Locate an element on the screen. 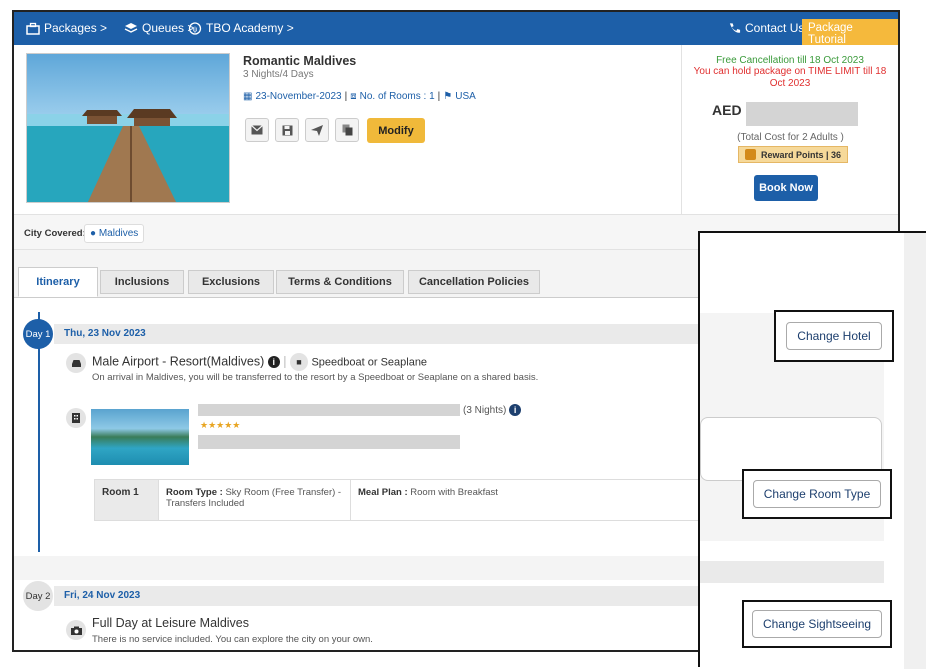  transfer-mode: Speedboat or Seaplane is located at coordinates (369, 362).